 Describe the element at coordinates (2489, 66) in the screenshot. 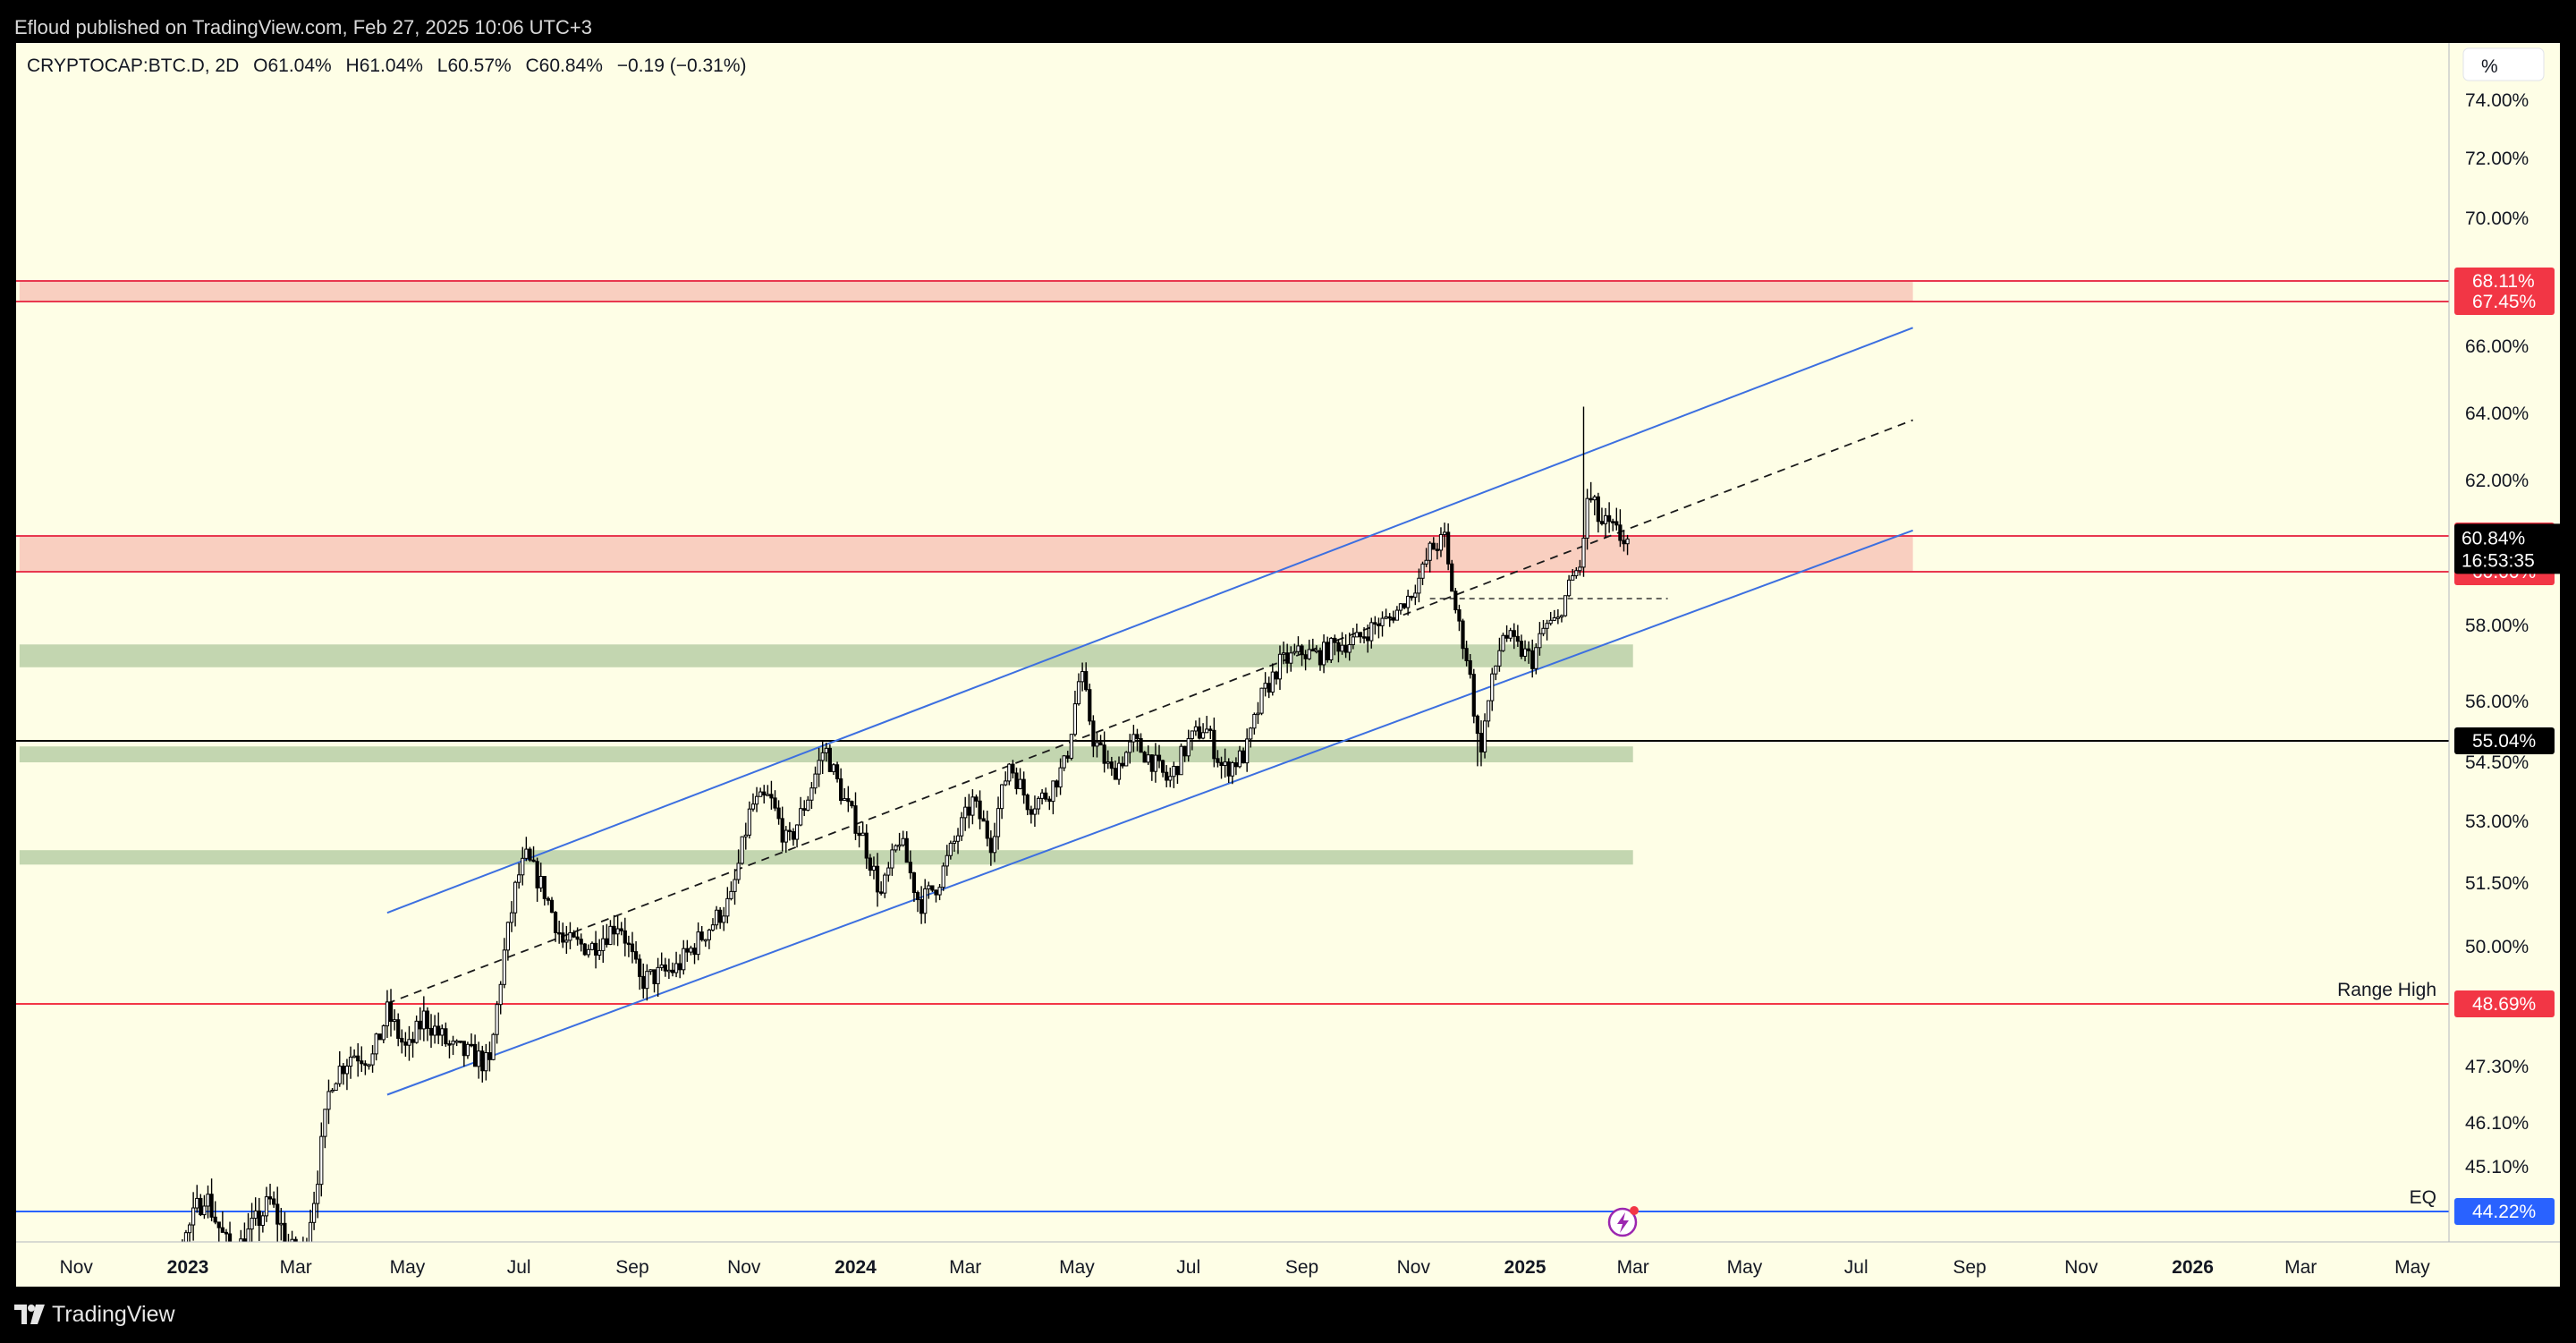

I see `percent-scale-label: %` at that location.